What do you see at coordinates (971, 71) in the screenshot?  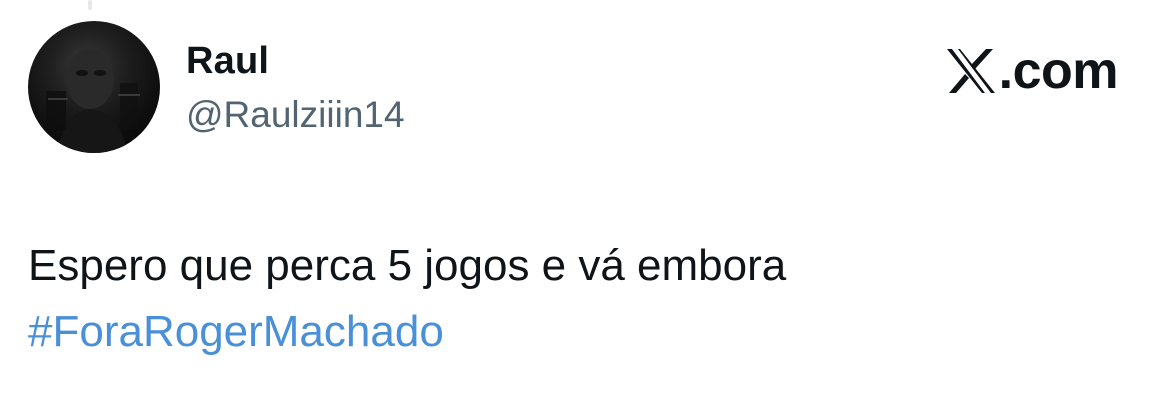 I see `x-logo-icon` at bounding box center [971, 71].